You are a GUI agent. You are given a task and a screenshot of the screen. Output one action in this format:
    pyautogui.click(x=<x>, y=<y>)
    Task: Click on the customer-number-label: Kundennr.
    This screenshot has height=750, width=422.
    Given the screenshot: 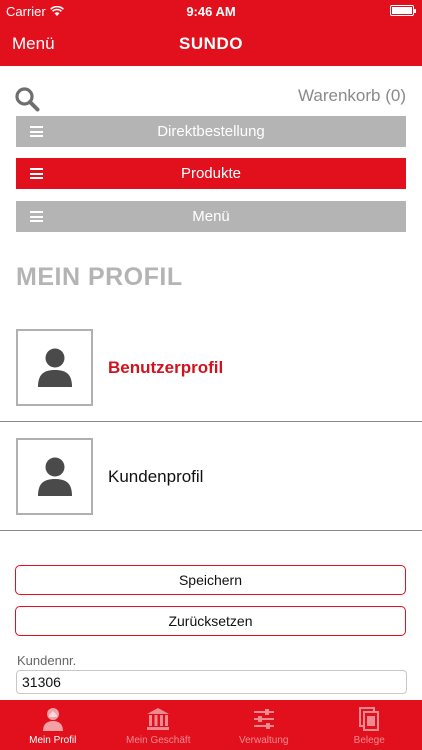 What is the action you would take?
    pyautogui.click(x=47, y=660)
    